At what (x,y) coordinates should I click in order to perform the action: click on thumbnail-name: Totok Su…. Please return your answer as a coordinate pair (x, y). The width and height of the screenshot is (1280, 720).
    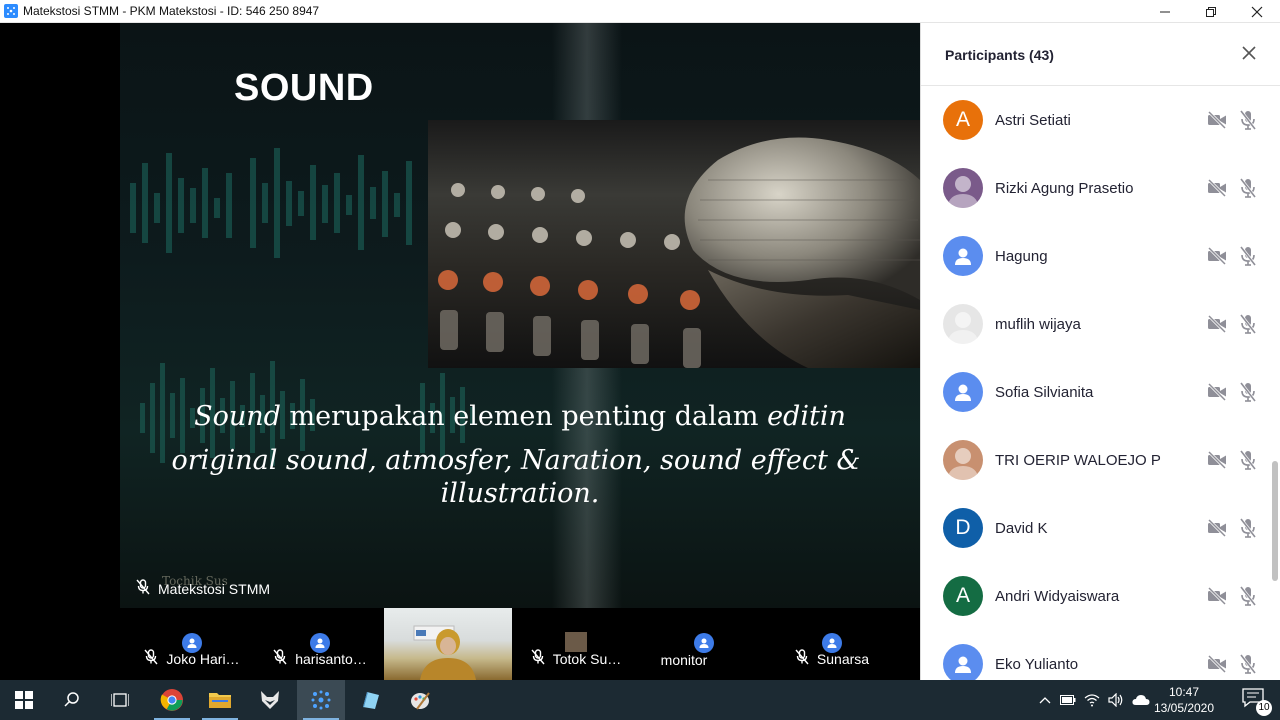
    Looking at the image, I should click on (587, 658).